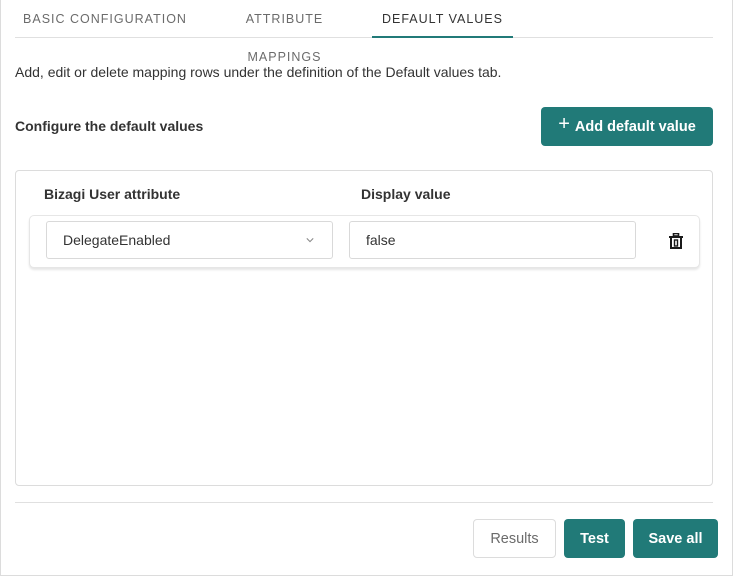 The height and width of the screenshot is (576, 733). Describe the element at coordinates (364, 502) in the screenshot. I see `footer-divider` at that location.